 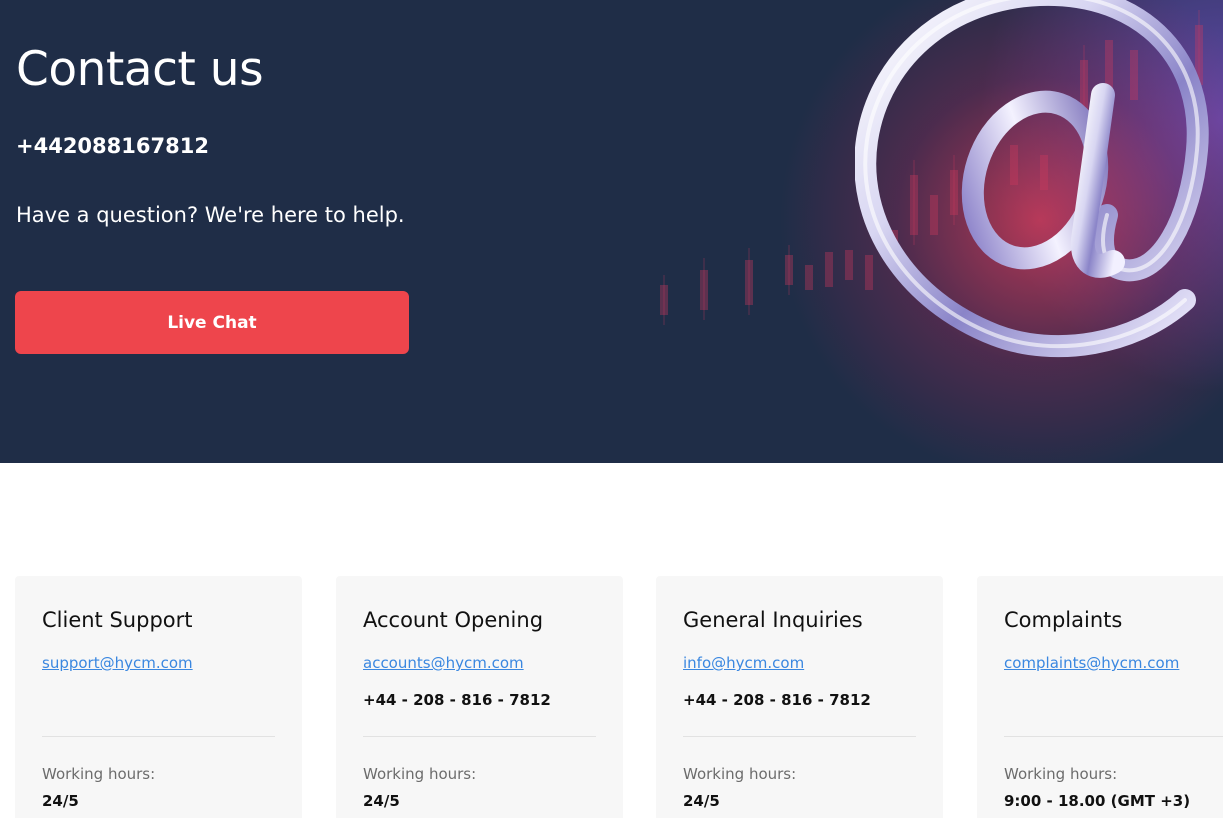 What do you see at coordinates (453, 620) in the screenshot?
I see `card-title: Account Opening` at bounding box center [453, 620].